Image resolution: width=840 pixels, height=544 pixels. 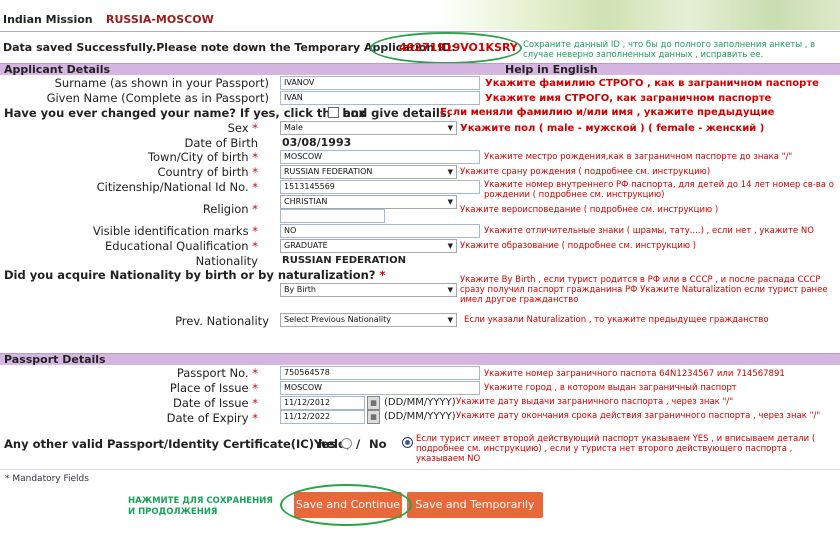 What do you see at coordinates (215, 403) in the screenshot?
I see `issue-date-label: Date of Issue *` at bounding box center [215, 403].